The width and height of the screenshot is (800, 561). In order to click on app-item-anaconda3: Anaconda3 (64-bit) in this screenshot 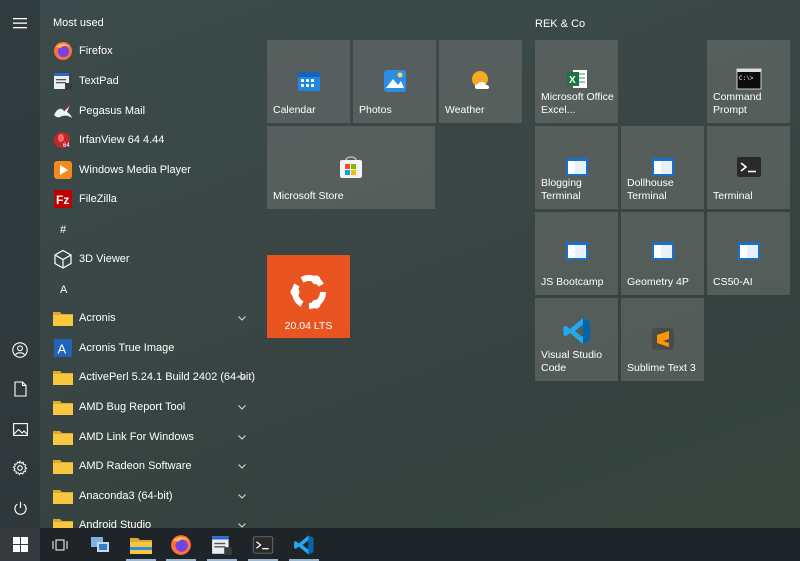, I will do `click(149, 495)`.